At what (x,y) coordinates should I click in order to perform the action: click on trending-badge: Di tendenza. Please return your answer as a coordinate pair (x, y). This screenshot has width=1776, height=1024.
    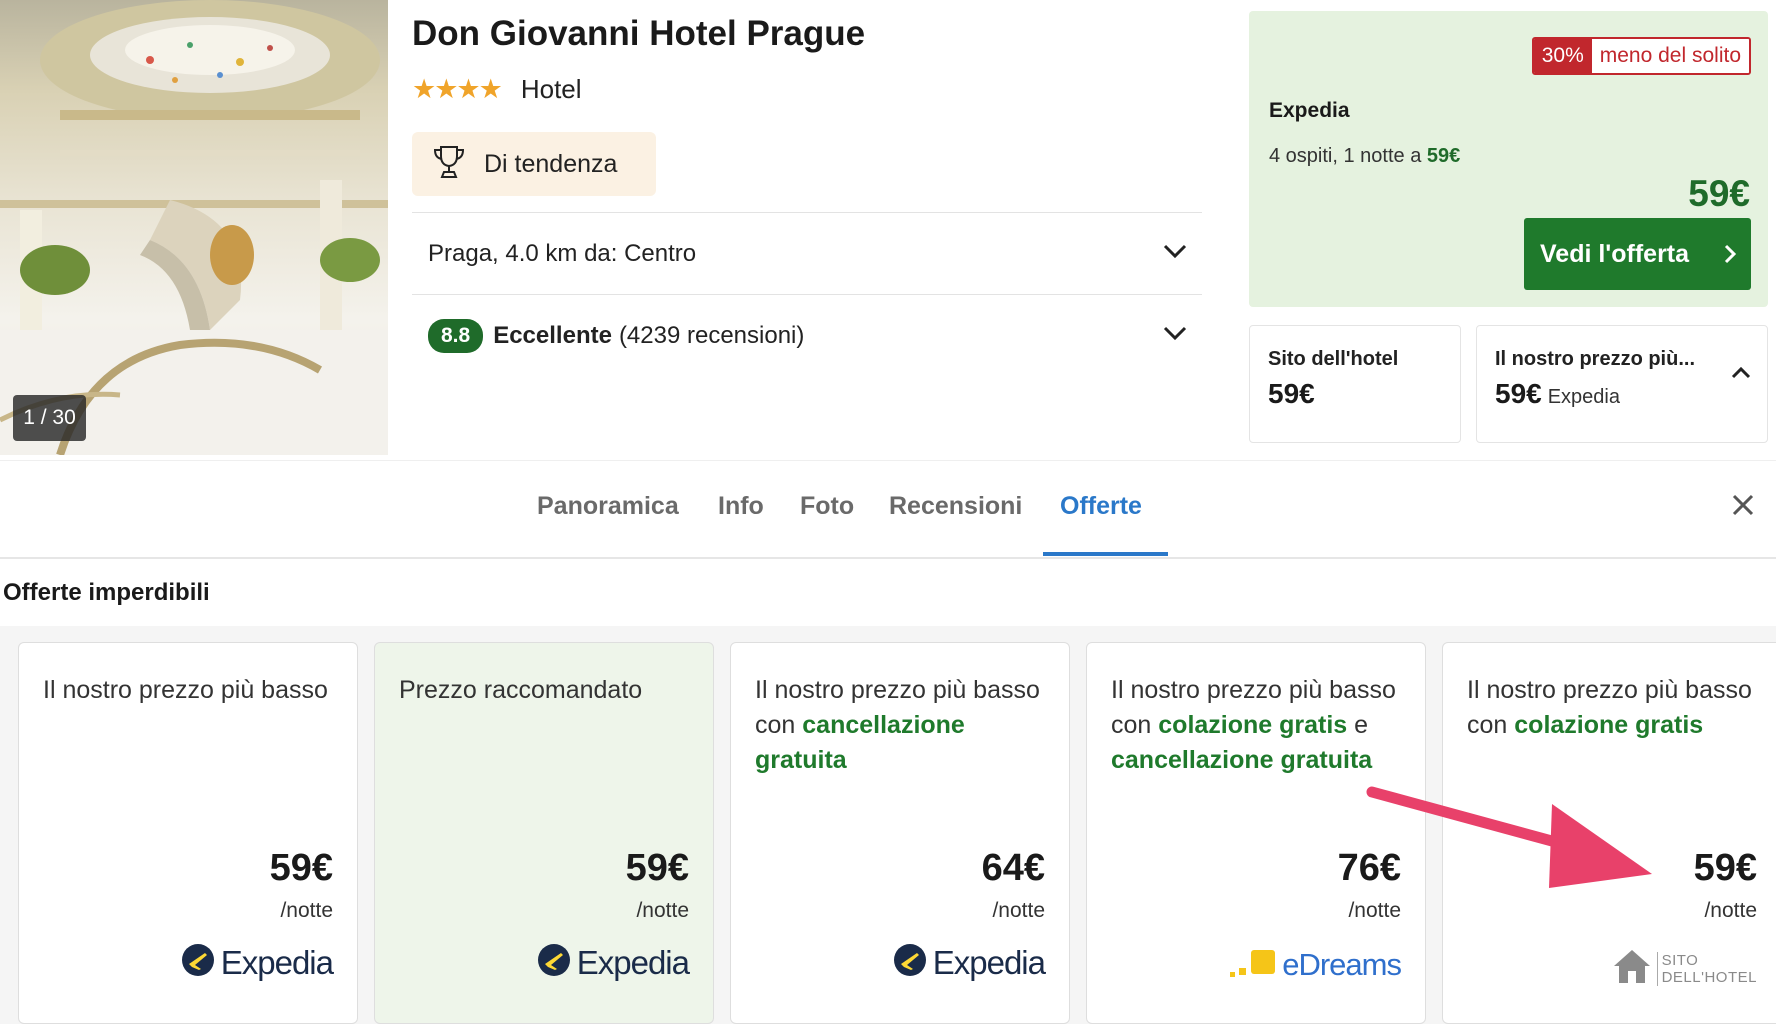
    Looking at the image, I should click on (534, 164).